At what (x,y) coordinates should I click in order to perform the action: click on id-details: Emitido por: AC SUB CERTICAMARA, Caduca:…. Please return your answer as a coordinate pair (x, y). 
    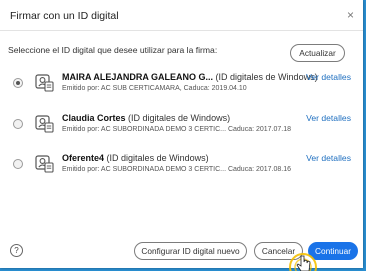
    Looking at the image, I should click on (154, 88).